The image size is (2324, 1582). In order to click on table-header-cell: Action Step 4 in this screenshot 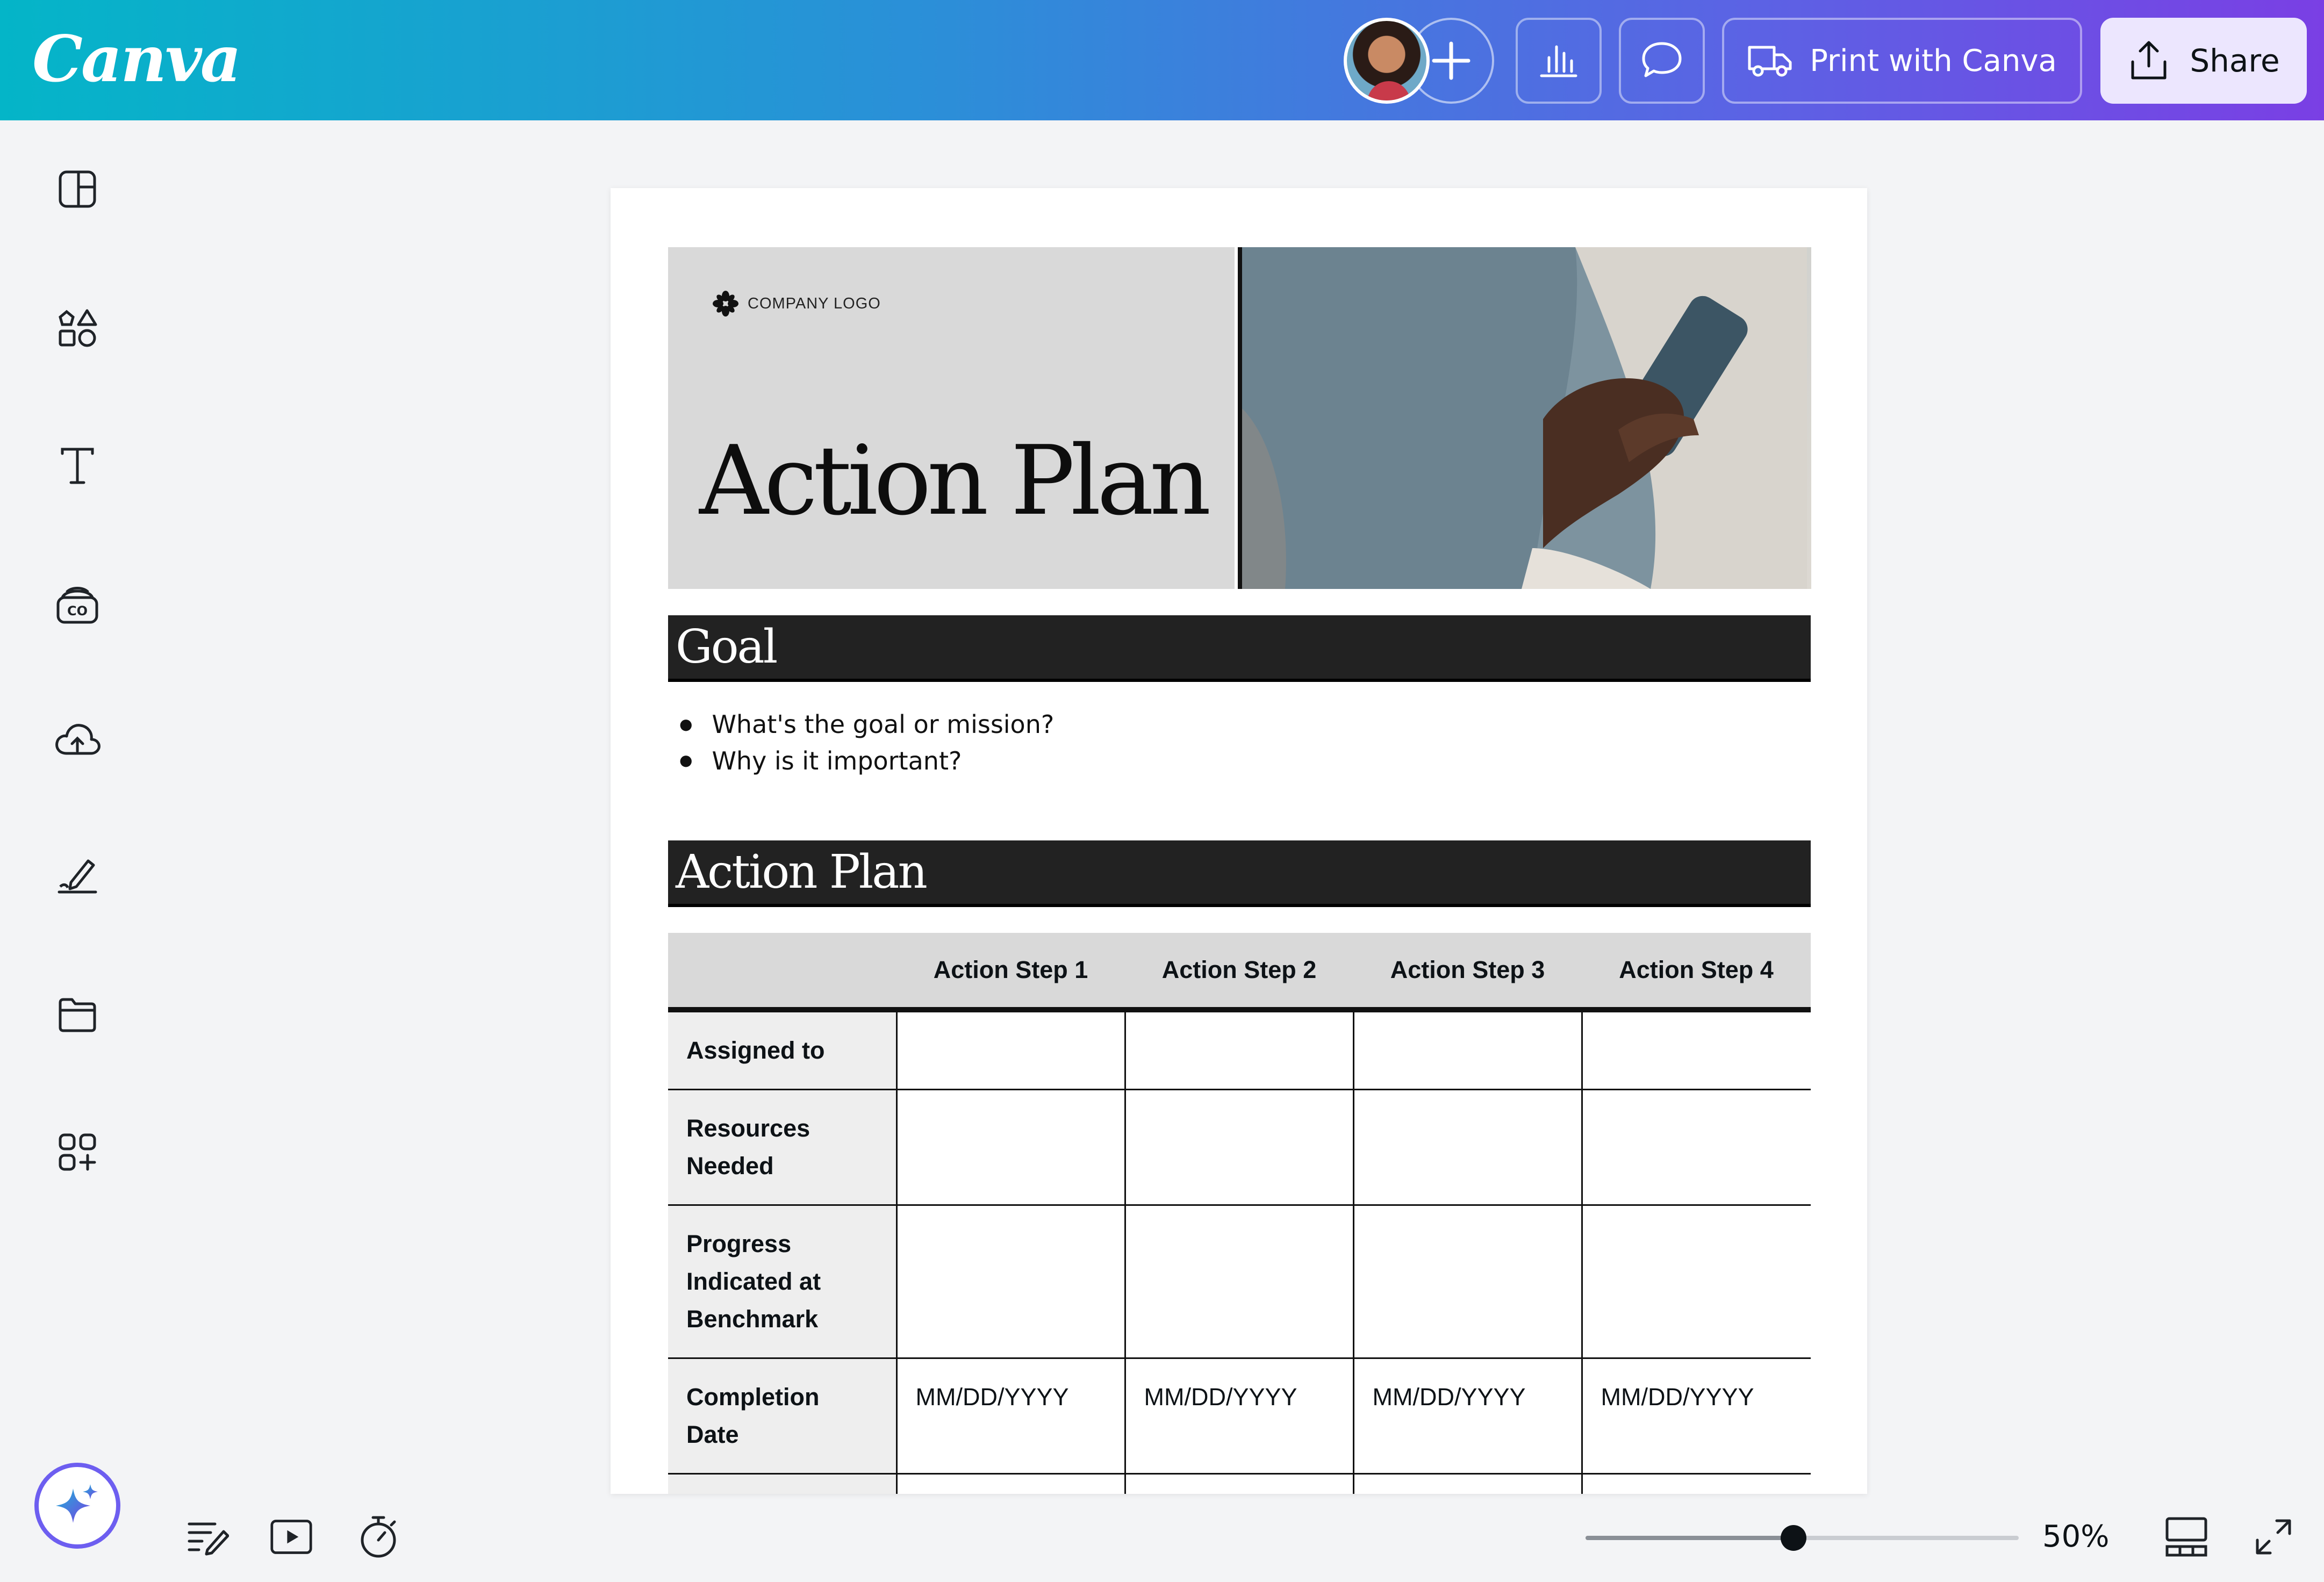, I will do `click(1696, 972)`.